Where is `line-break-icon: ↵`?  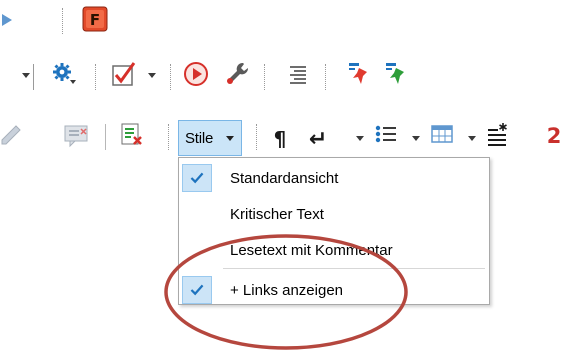 line-break-icon: ↵ is located at coordinates (320, 138).